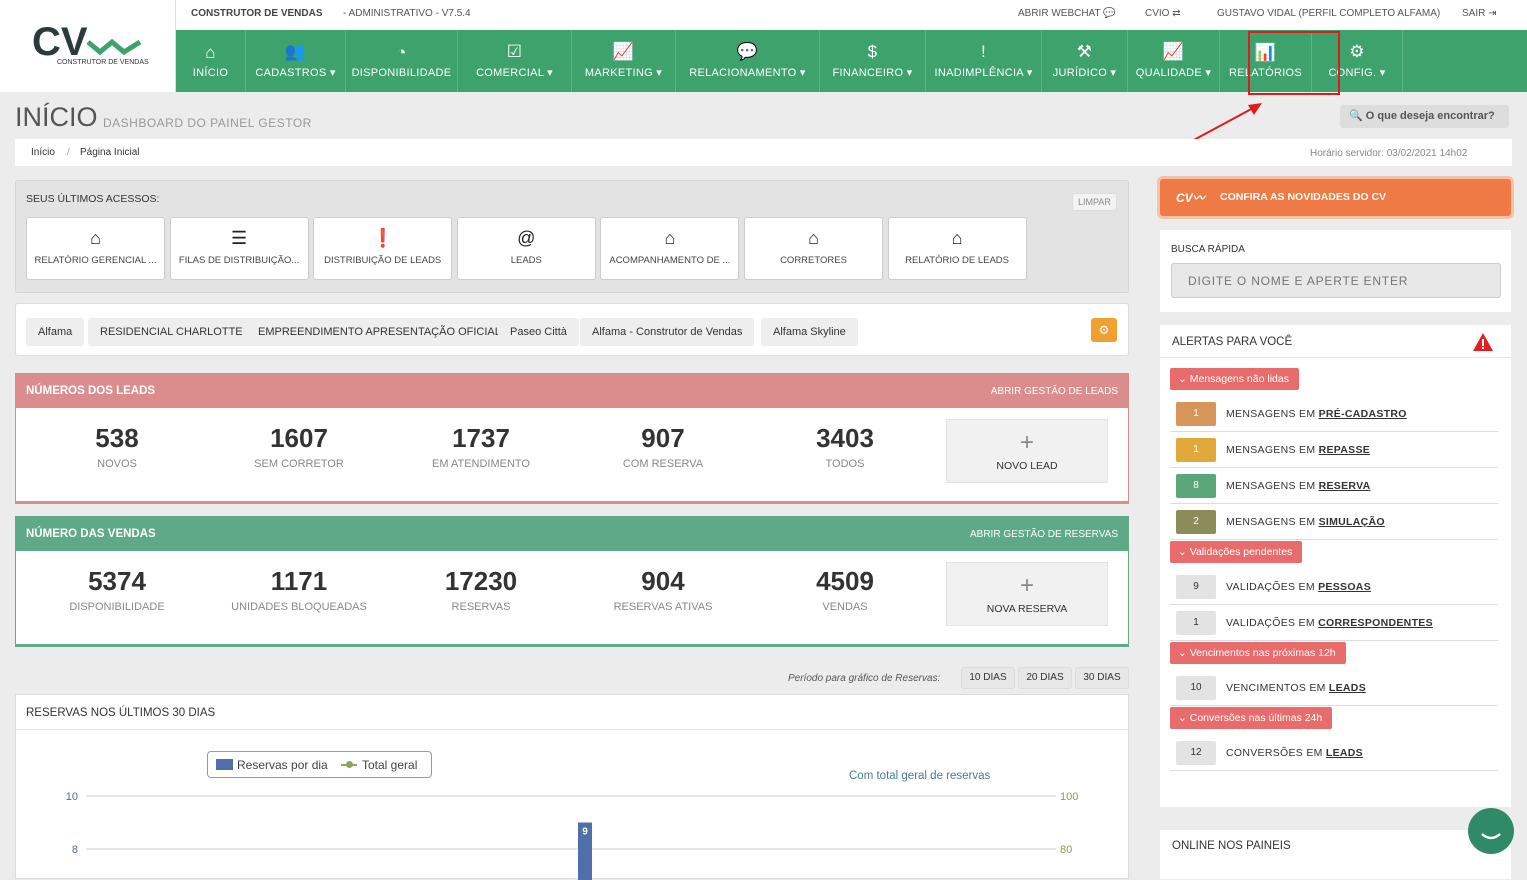 Image resolution: width=1527 pixels, height=880 pixels. Describe the element at coordinates (1044, 534) in the screenshot. I see `open-reservations-link: ABRIR GESTÃO DE RESERVAS` at that location.